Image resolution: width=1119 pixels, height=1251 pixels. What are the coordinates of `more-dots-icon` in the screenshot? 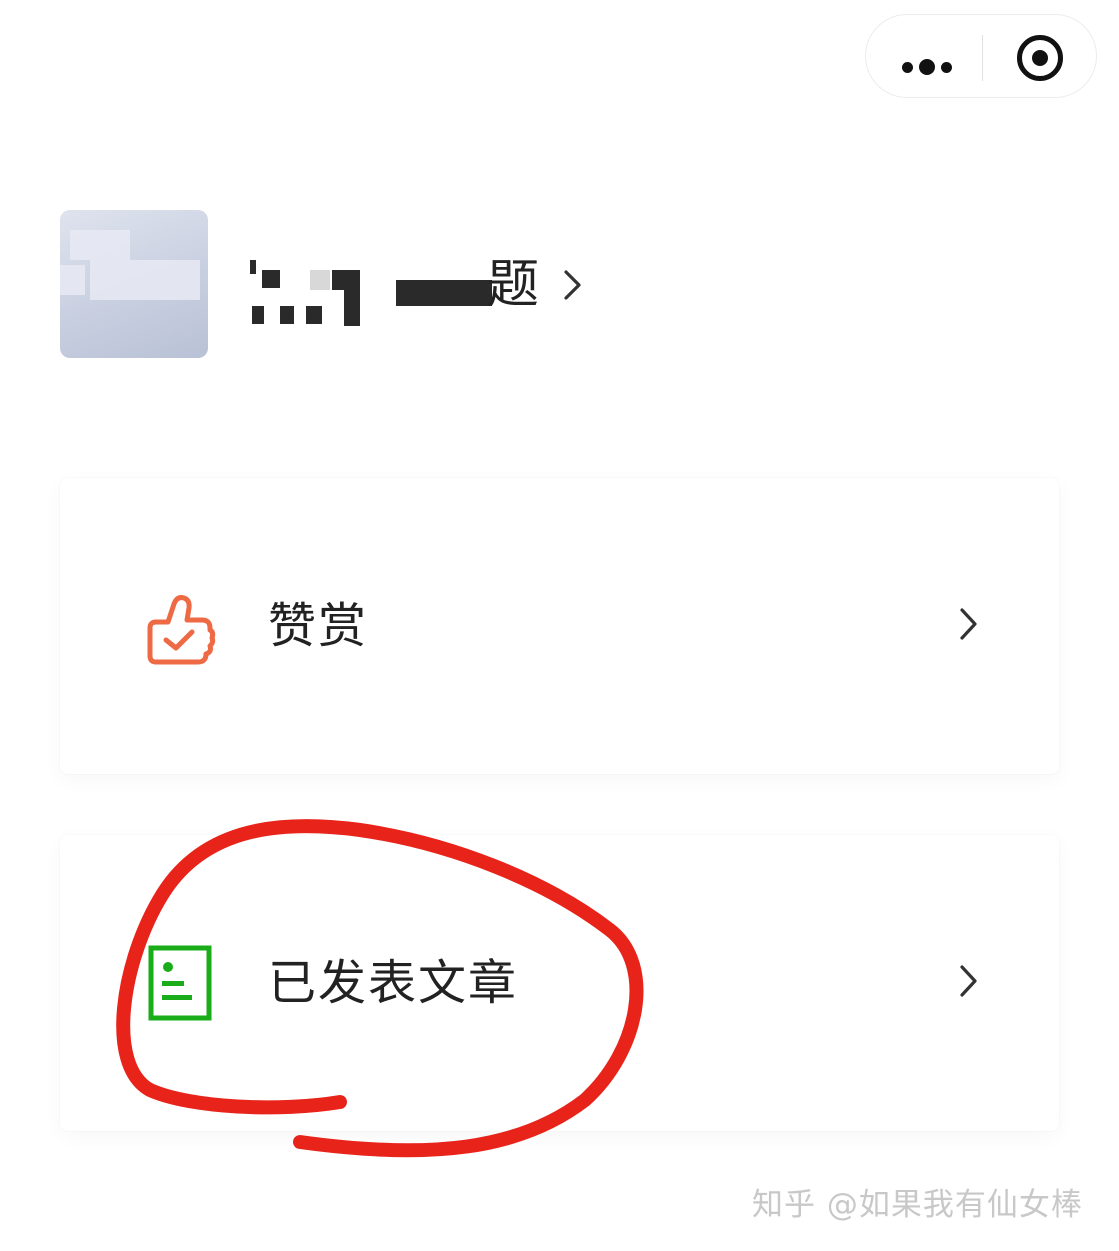 It's located at (924, 57).